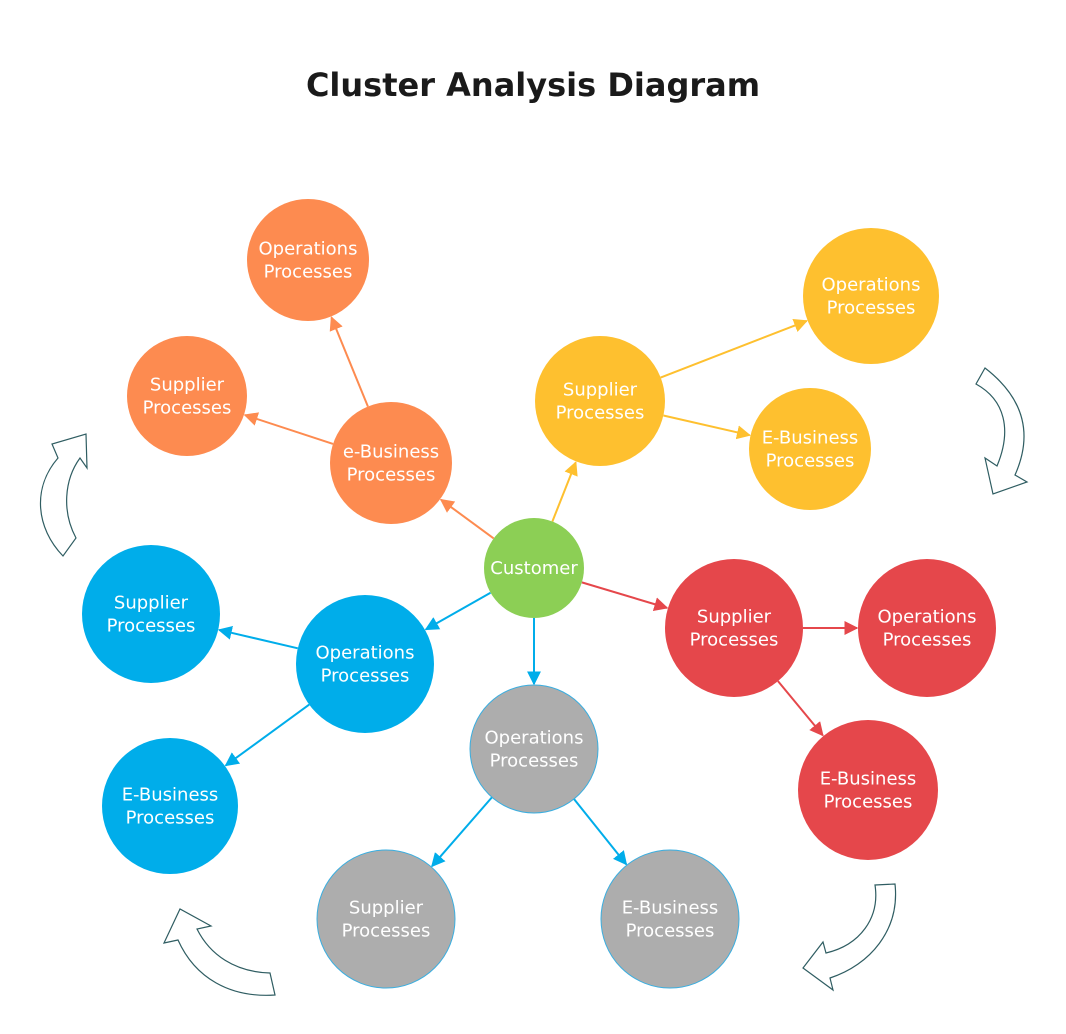  I want to click on node-gray-supplier: Supplier Processes, so click(386, 919).